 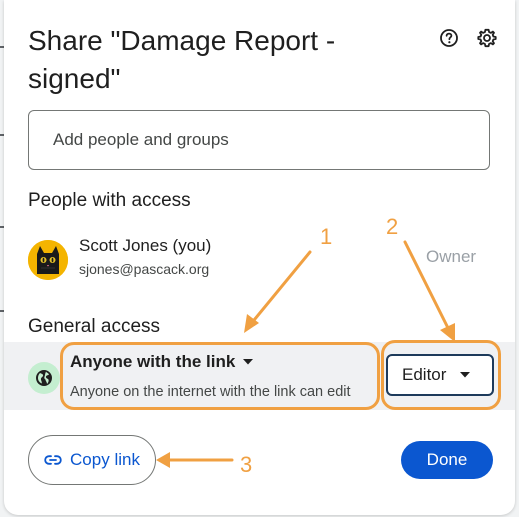 What do you see at coordinates (53, 460) in the screenshot?
I see `link-icon` at bounding box center [53, 460].